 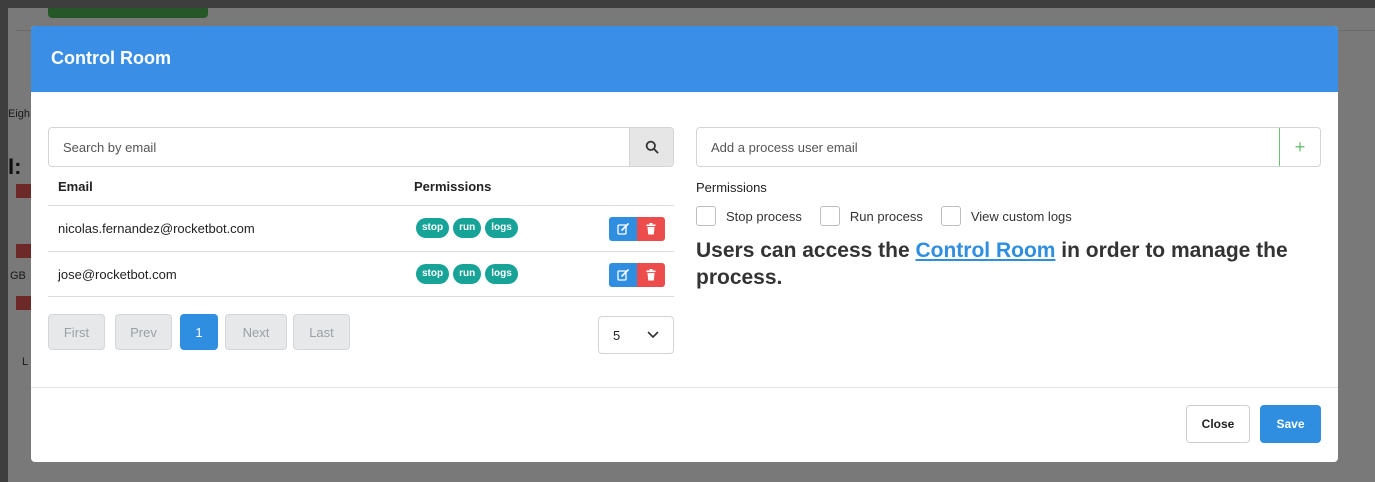 What do you see at coordinates (806, 250) in the screenshot?
I see `info-prefix: Users can access the` at bounding box center [806, 250].